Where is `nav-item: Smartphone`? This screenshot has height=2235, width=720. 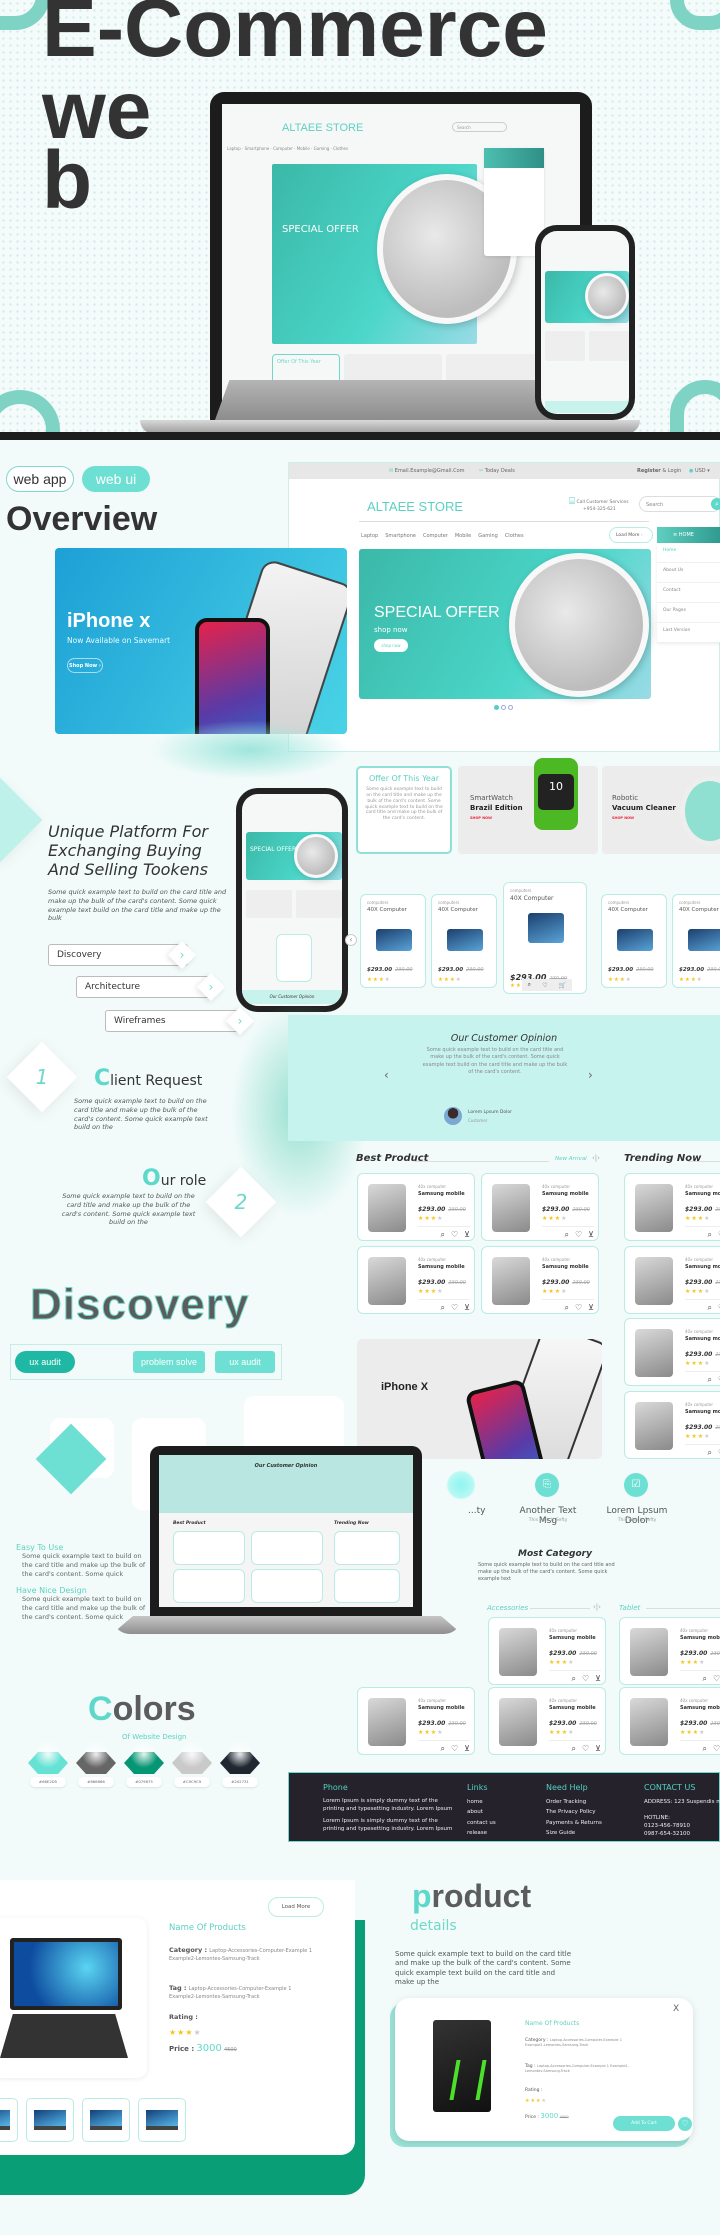
nav-item: Smartphone is located at coordinates (400, 536).